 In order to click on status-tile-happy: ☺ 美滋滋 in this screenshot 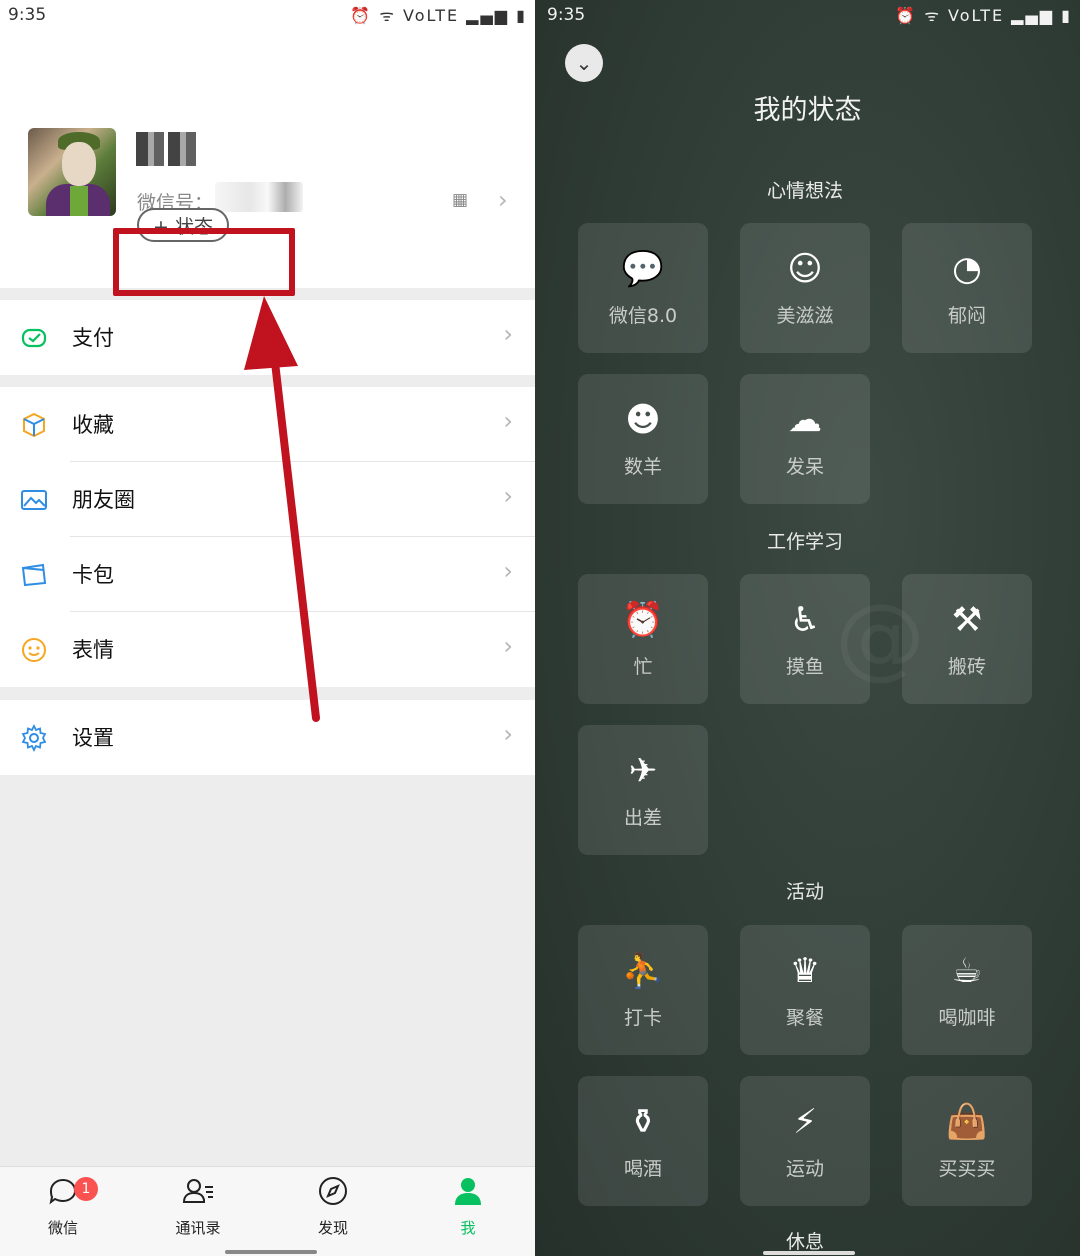, I will do `click(805, 288)`.